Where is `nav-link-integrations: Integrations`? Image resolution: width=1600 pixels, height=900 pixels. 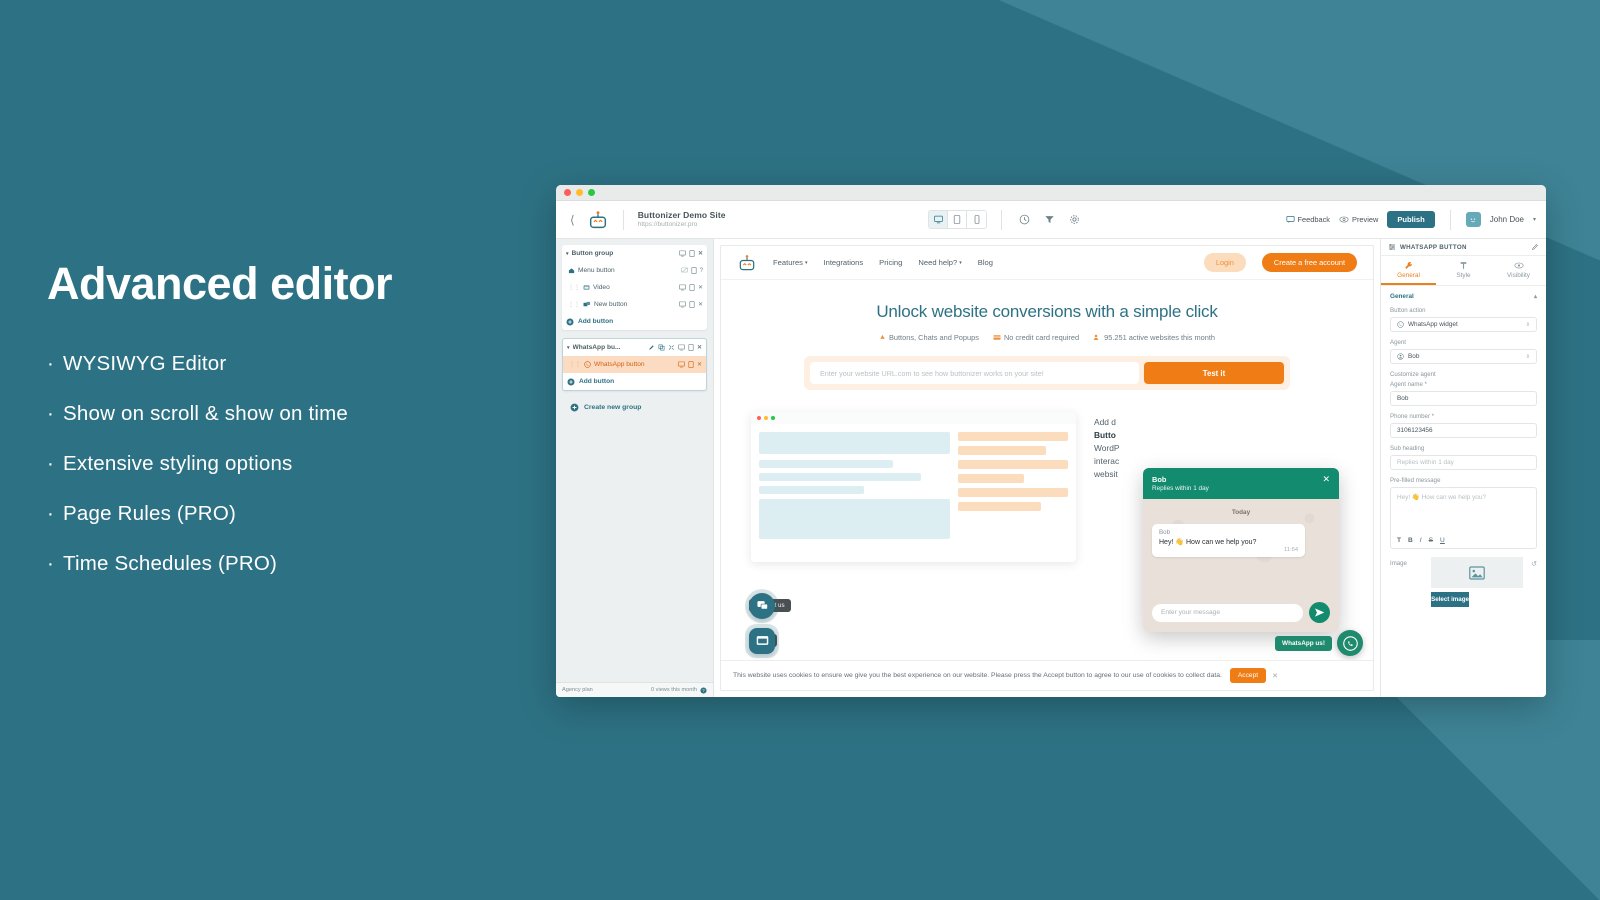 nav-link-integrations: Integrations is located at coordinates (843, 262).